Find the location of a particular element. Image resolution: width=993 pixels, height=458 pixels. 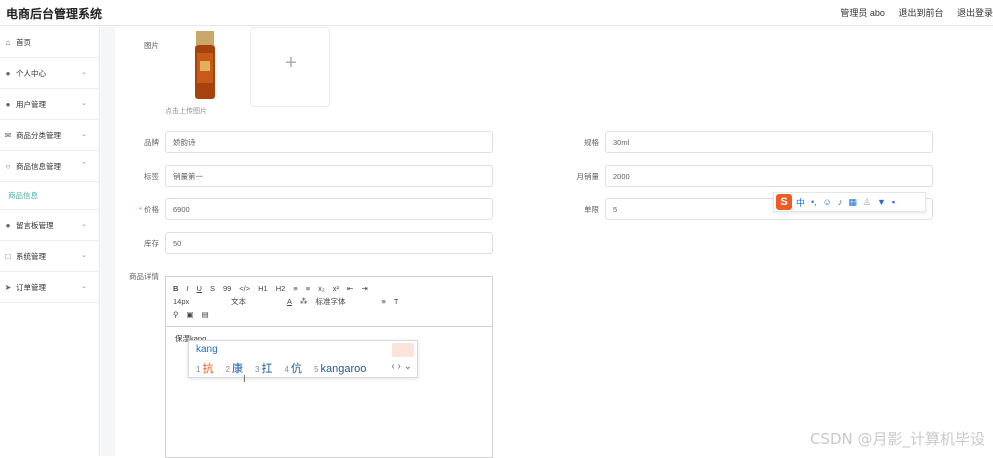

logout-link: 退出登录 is located at coordinates (975, 13).